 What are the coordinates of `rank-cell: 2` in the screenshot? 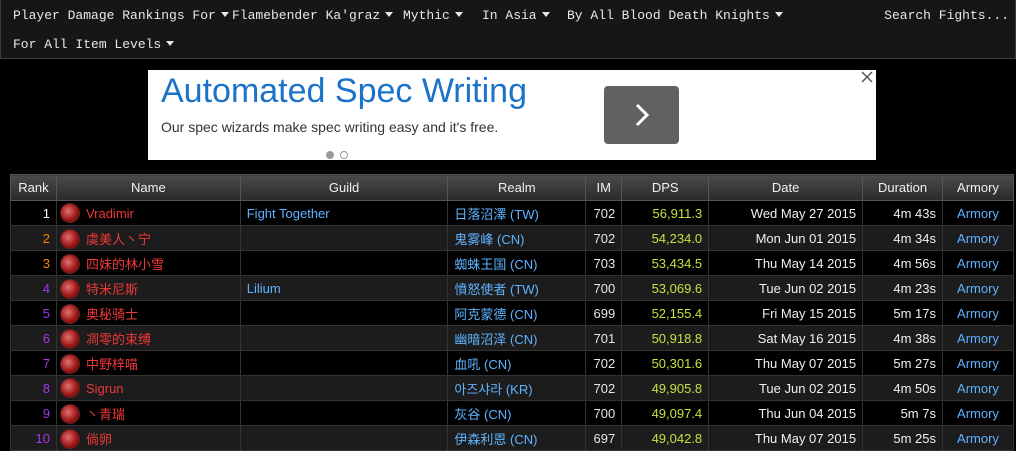 It's located at (33, 238).